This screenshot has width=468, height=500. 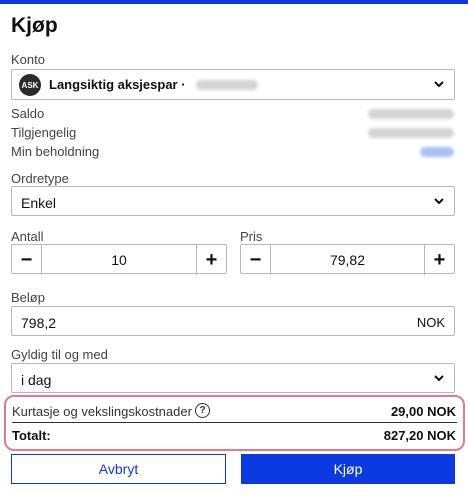 I want to click on total-label: Totalt:, so click(x=31, y=435).